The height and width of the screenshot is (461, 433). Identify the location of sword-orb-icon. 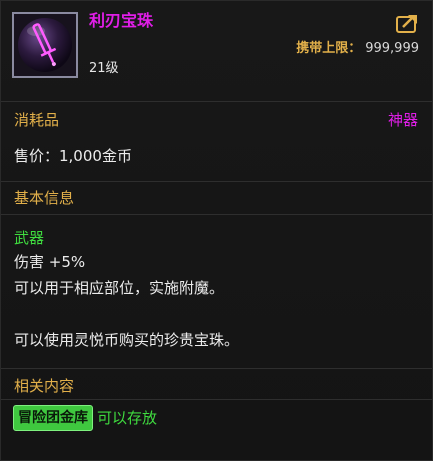
(45, 45).